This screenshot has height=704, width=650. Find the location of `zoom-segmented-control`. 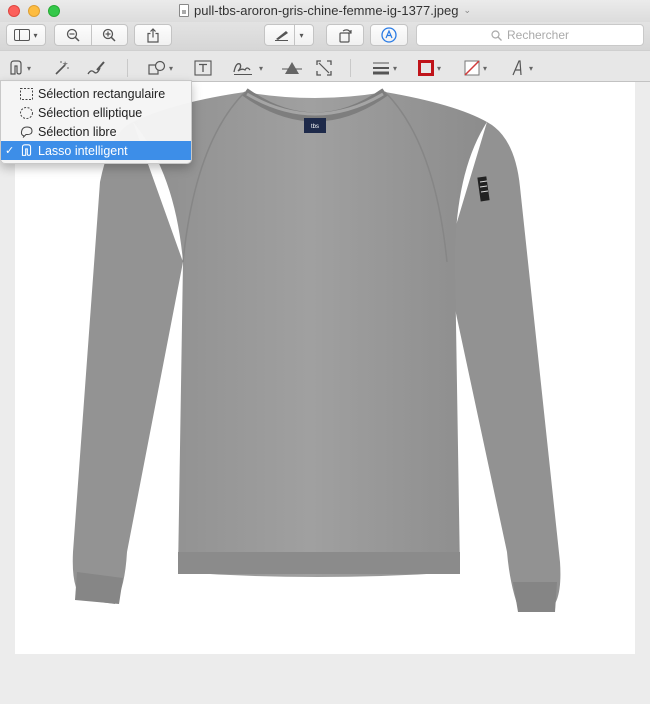

zoom-segmented-control is located at coordinates (91, 35).